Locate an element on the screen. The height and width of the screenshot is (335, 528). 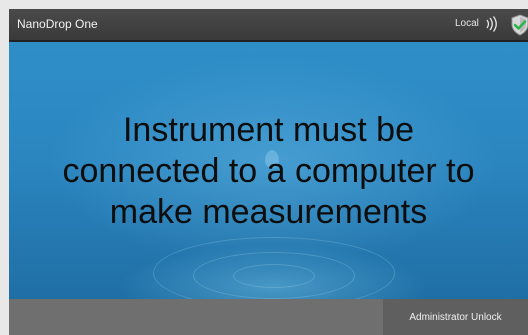
title-bar: NanoDrop One Local is located at coordinates (268, 25).